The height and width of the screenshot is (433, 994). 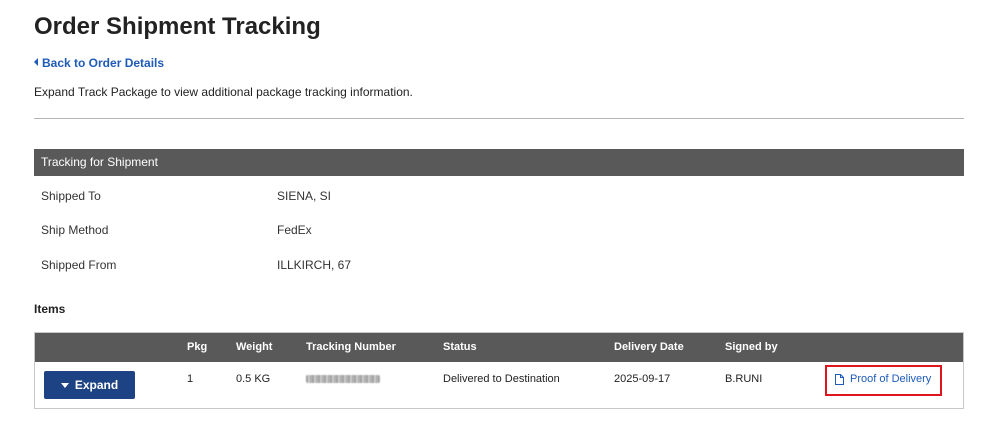 What do you see at coordinates (499, 196) in the screenshot?
I see `shipped-to-row: Shipped To SIENA, SI` at bounding box center [499, 196].